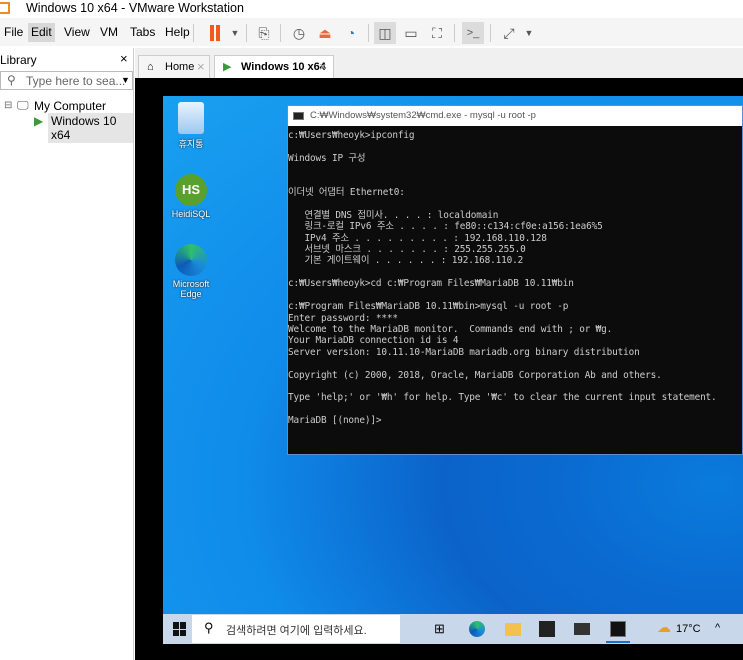 This screenshot has height=660, width=743. I want to click on revert-snapshot-icon: ⏏, so click(325, 33).